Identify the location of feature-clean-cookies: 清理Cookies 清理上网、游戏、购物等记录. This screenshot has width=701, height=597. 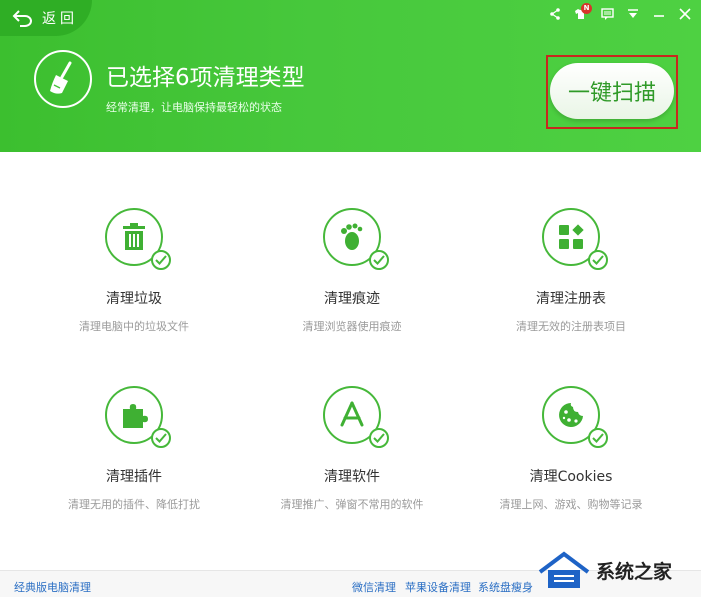
(571, 449).